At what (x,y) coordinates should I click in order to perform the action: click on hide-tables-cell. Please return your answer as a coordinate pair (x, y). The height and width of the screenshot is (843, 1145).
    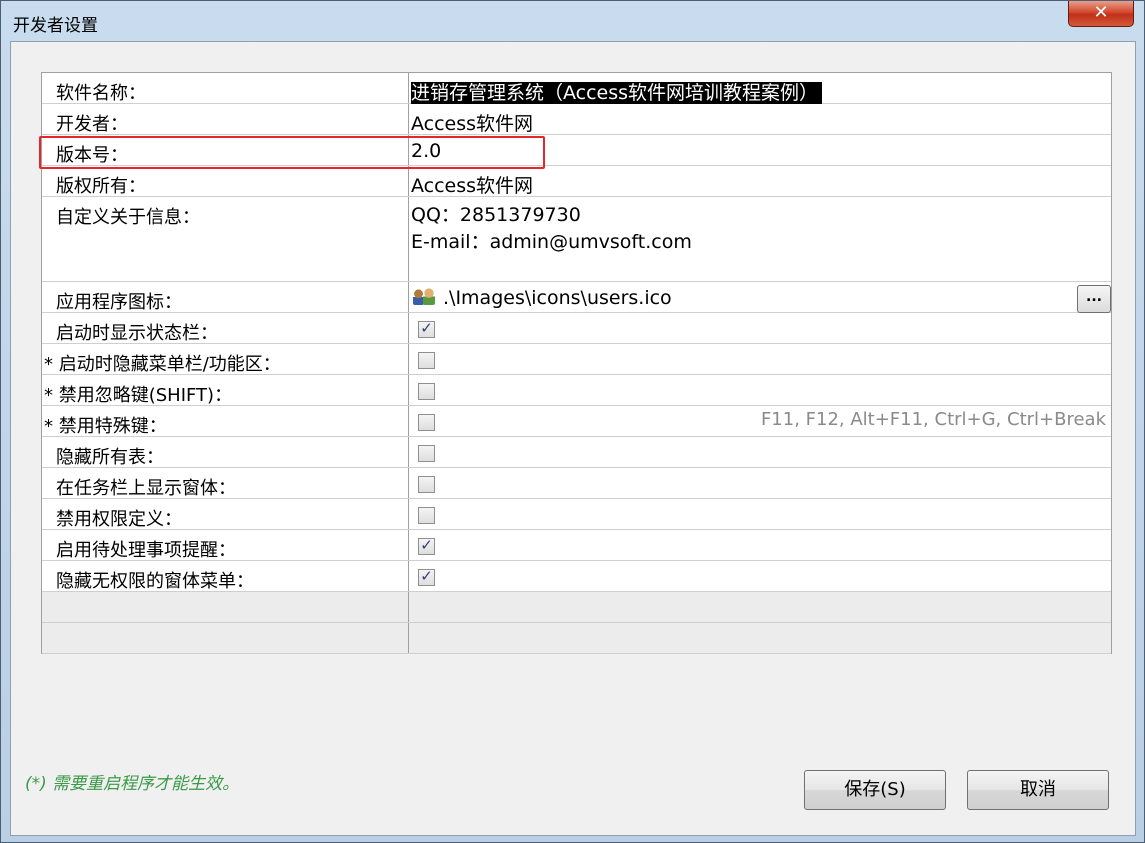
    Looking at the image, I should click on (760, 452).